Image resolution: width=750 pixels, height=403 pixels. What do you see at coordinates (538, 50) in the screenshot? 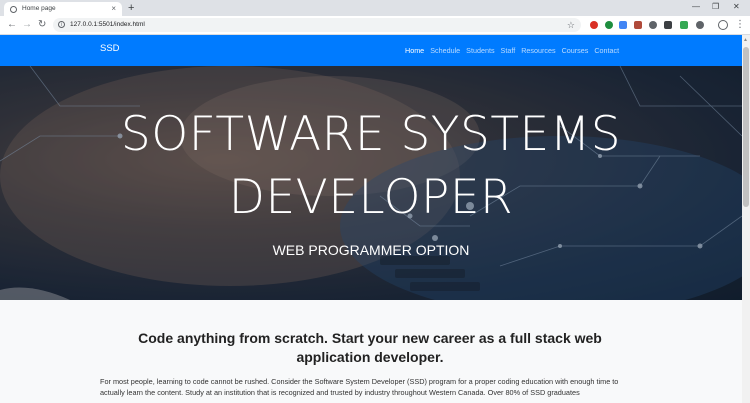
I see `nav-link-resources: Resources` at bounding box center [538, 50].